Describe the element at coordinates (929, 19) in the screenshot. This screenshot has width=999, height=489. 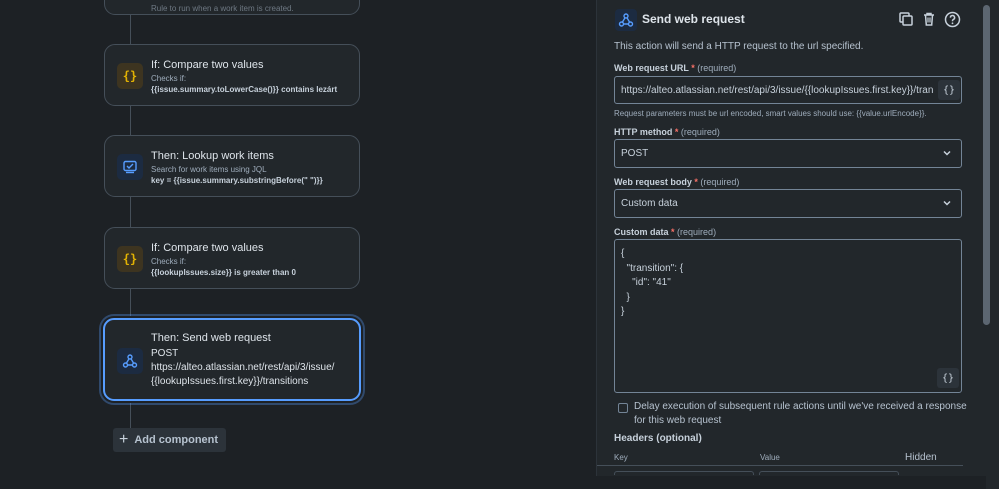
I see `trash-icon` at that location.